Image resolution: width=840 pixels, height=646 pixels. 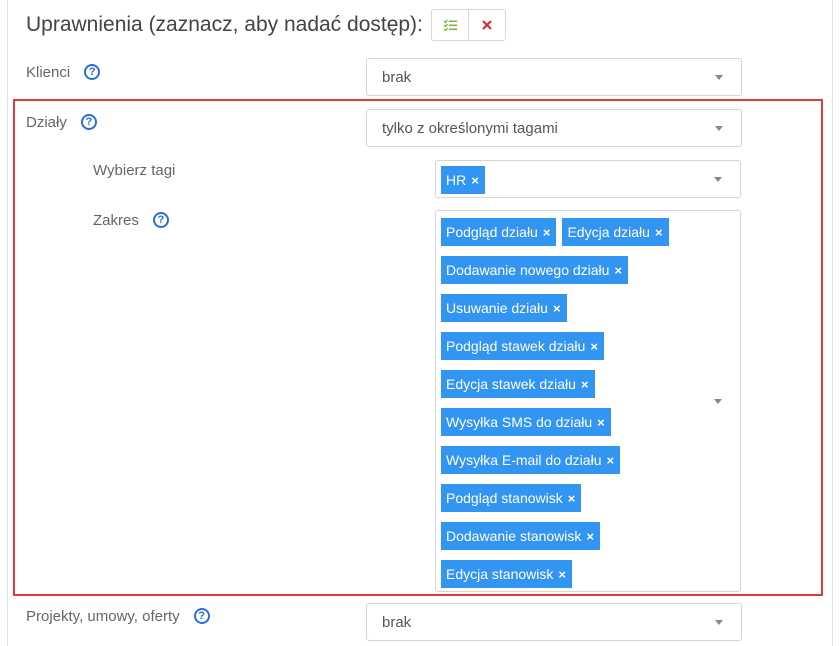 I want to click on tag-label: Usuwanie działu, so click(x=497, y=308).